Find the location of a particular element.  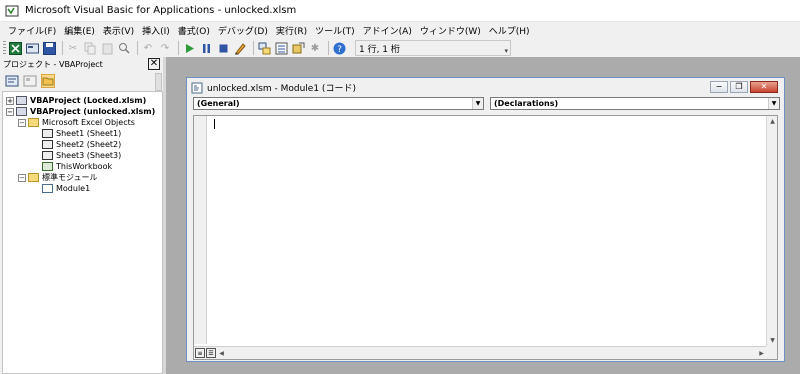

menu-edit: 編集(E) is located at coordinates (79, 30).